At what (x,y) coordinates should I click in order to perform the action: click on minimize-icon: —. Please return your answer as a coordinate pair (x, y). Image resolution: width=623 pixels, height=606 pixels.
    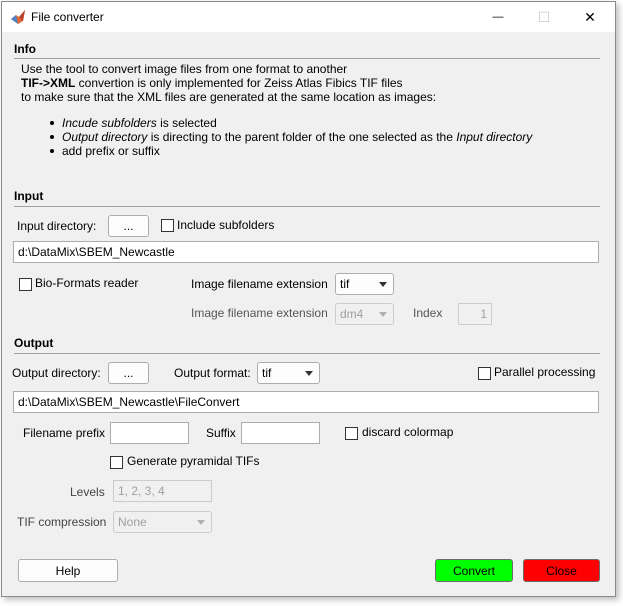
    Looking at the image, I should click on (498, 17).